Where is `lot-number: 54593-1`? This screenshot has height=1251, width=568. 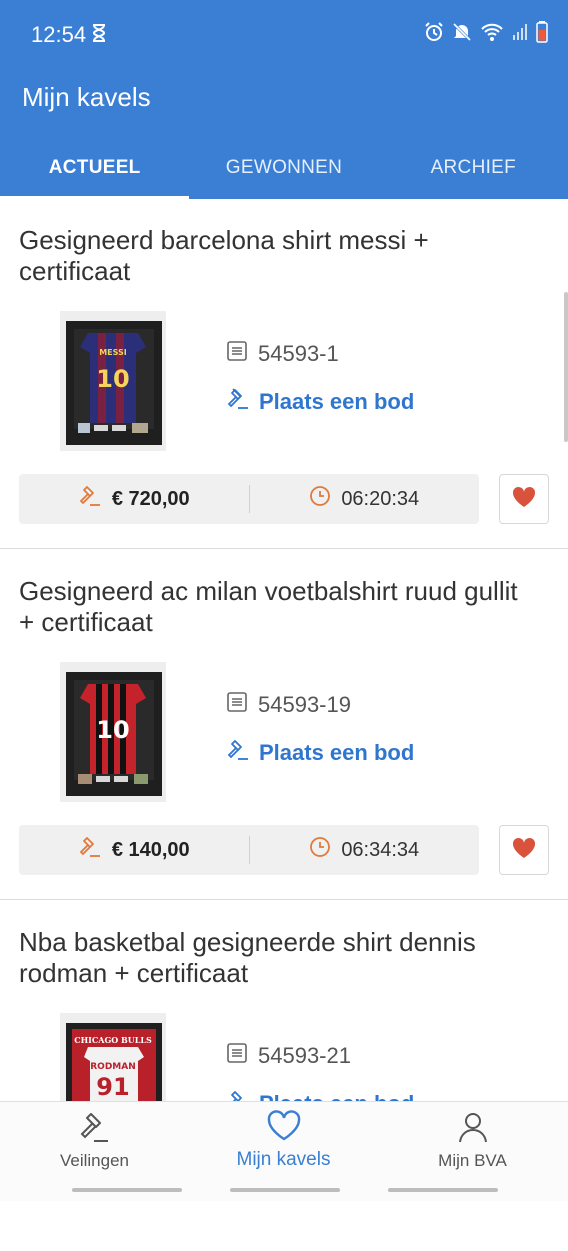
lot-number: 54593-1 is located at coordinates (298, 353).